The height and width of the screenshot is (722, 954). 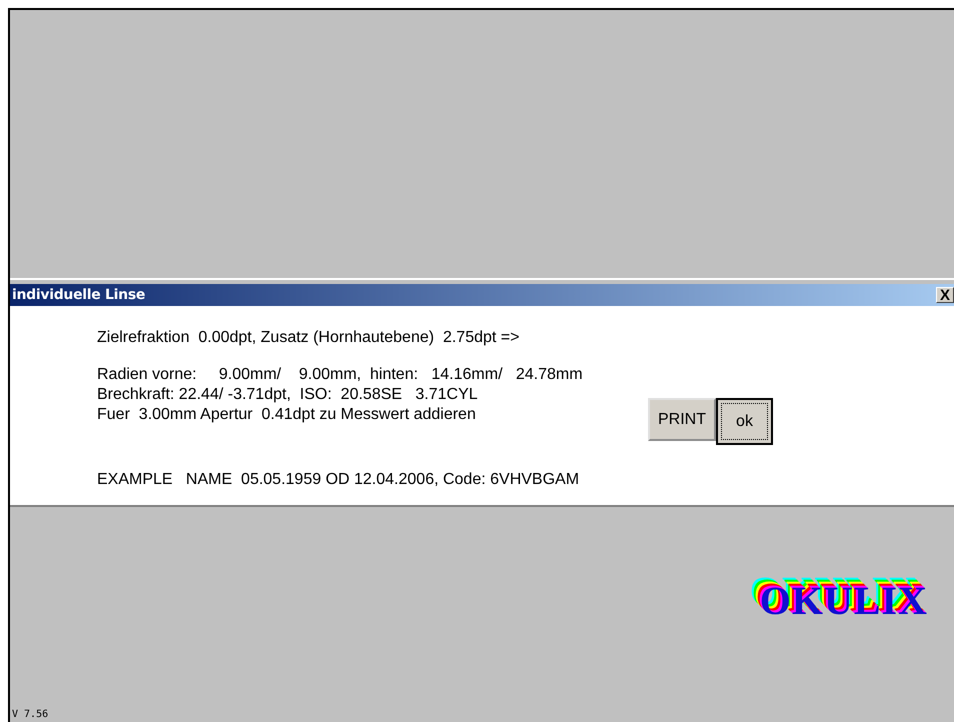 What do you see at coordinates (308, 338) in the screenshot?
I see `result-text: Zielrefraktion 0.00dpt, Zusatz (Hornhautebene) 2.75dpt =>` at bounding box center [308, 338].